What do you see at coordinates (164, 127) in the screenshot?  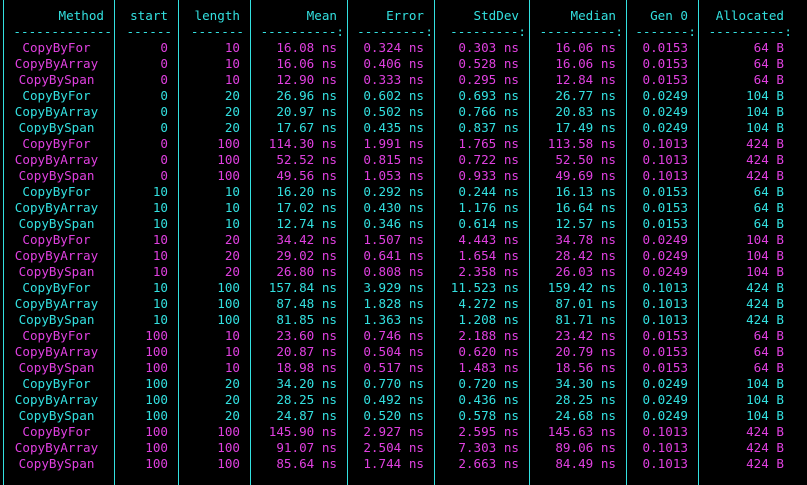 I see `cell-start: 0` at bounding box center [164, 127].